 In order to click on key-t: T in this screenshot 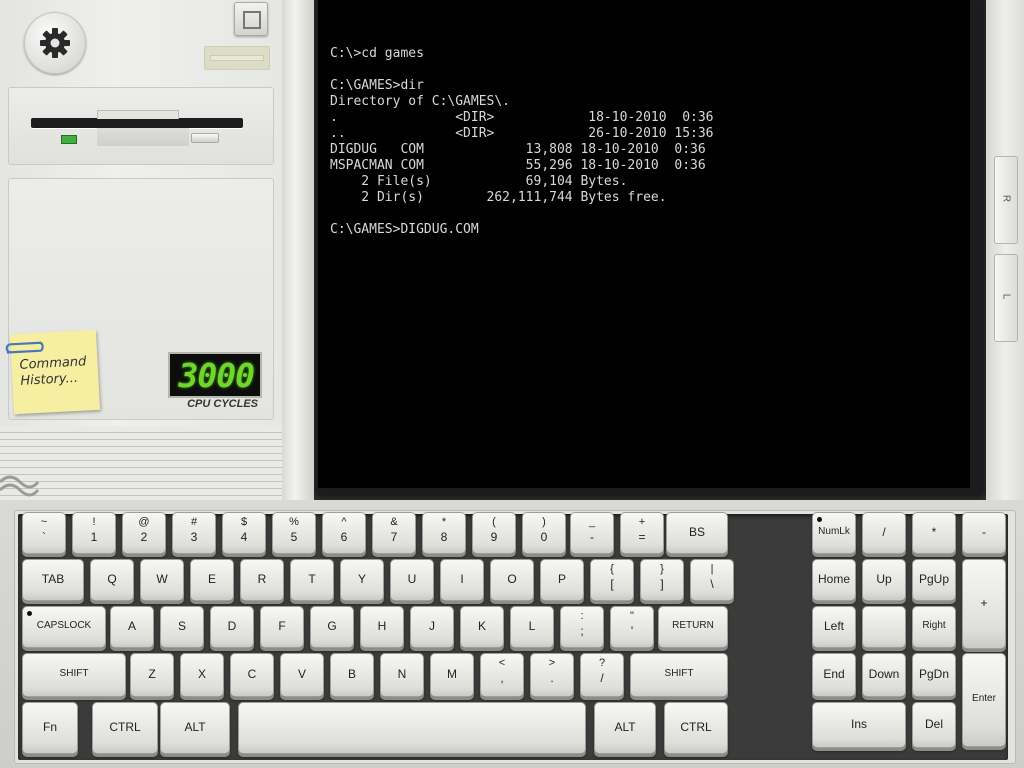, I will do `click(312, 580)`.